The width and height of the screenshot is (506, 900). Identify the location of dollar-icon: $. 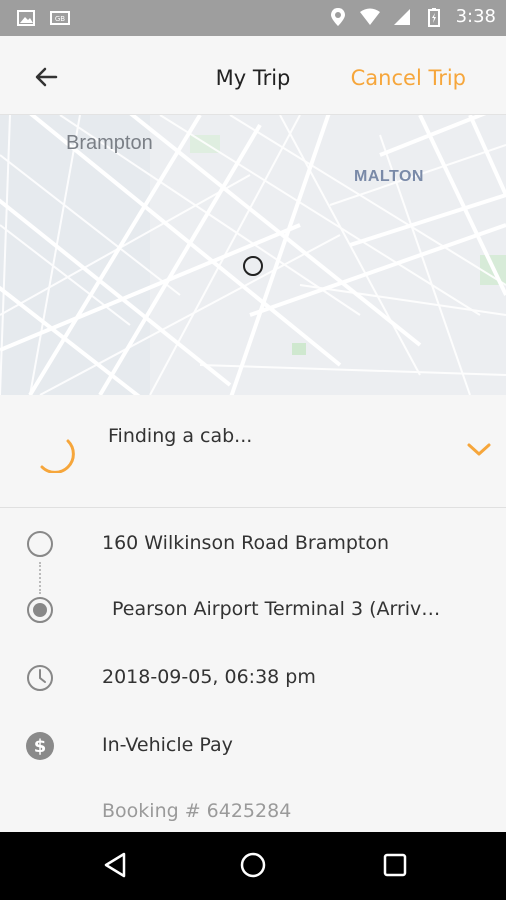
(40, 746).